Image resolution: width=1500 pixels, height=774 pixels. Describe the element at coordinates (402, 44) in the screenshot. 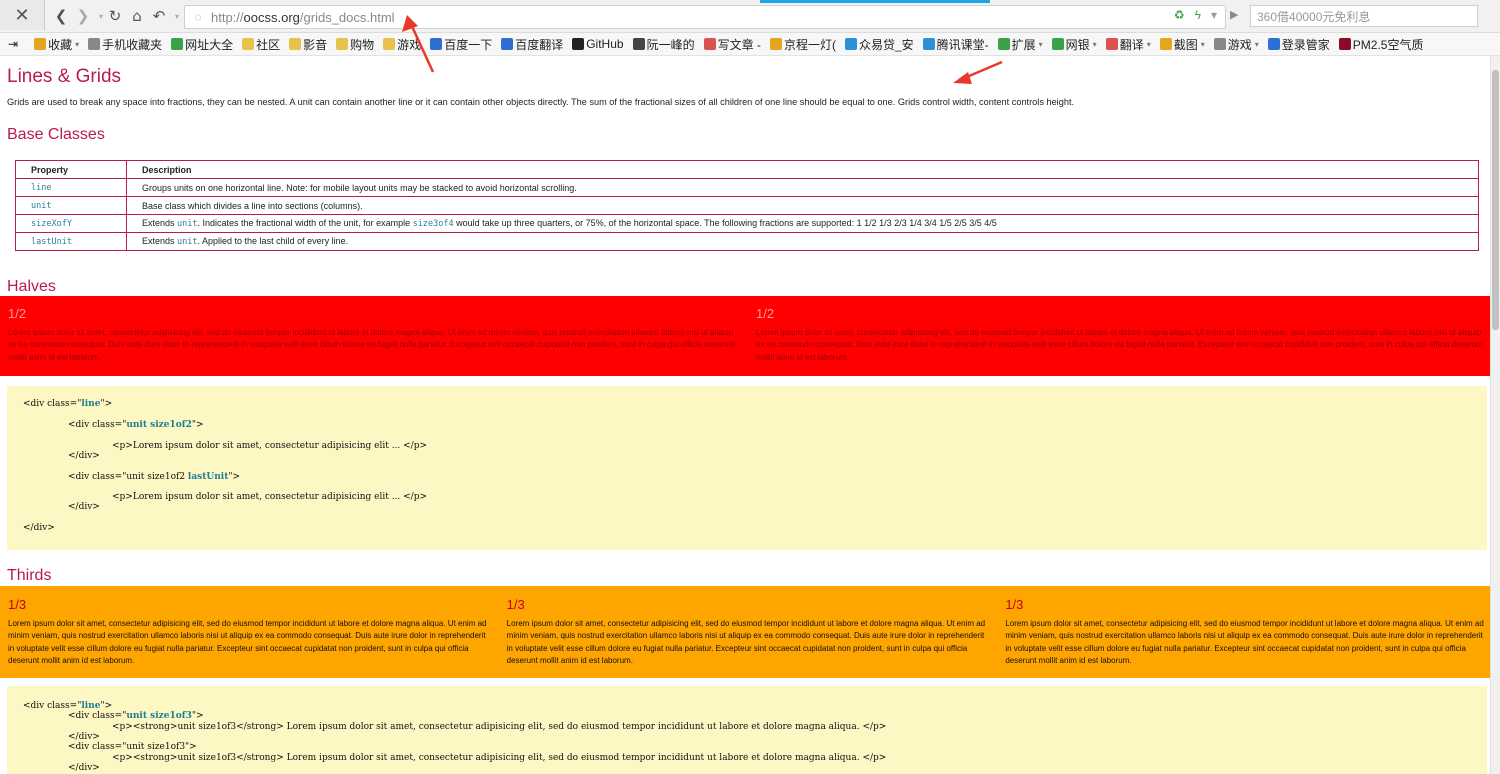

I see `bookmark-item: 游戏` at that location.